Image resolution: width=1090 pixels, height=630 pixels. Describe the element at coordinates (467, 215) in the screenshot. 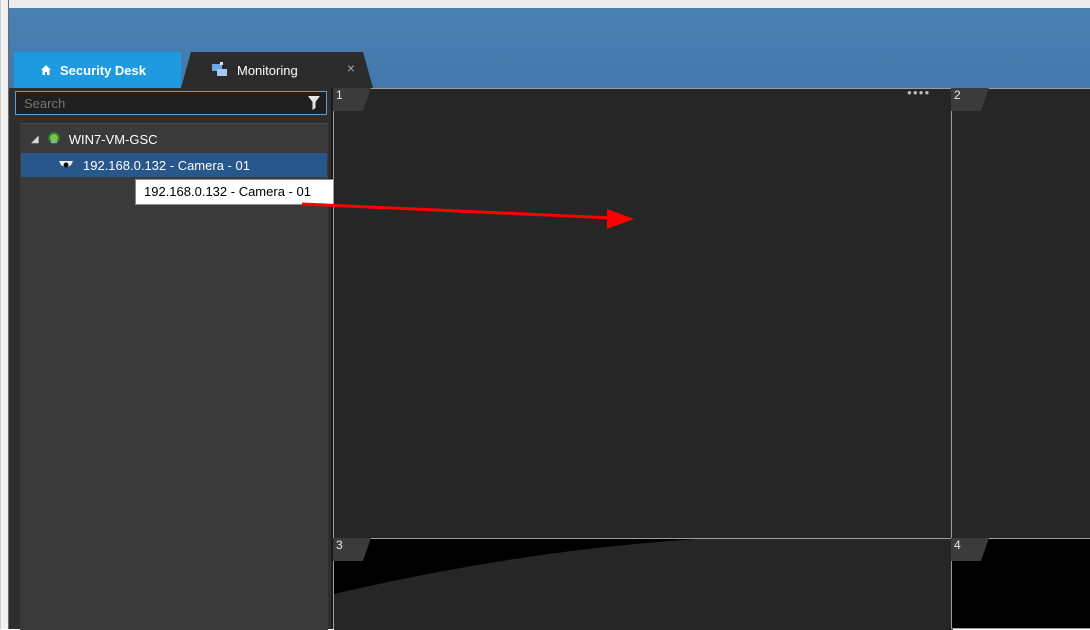

I see `drag-arrow` at that location.